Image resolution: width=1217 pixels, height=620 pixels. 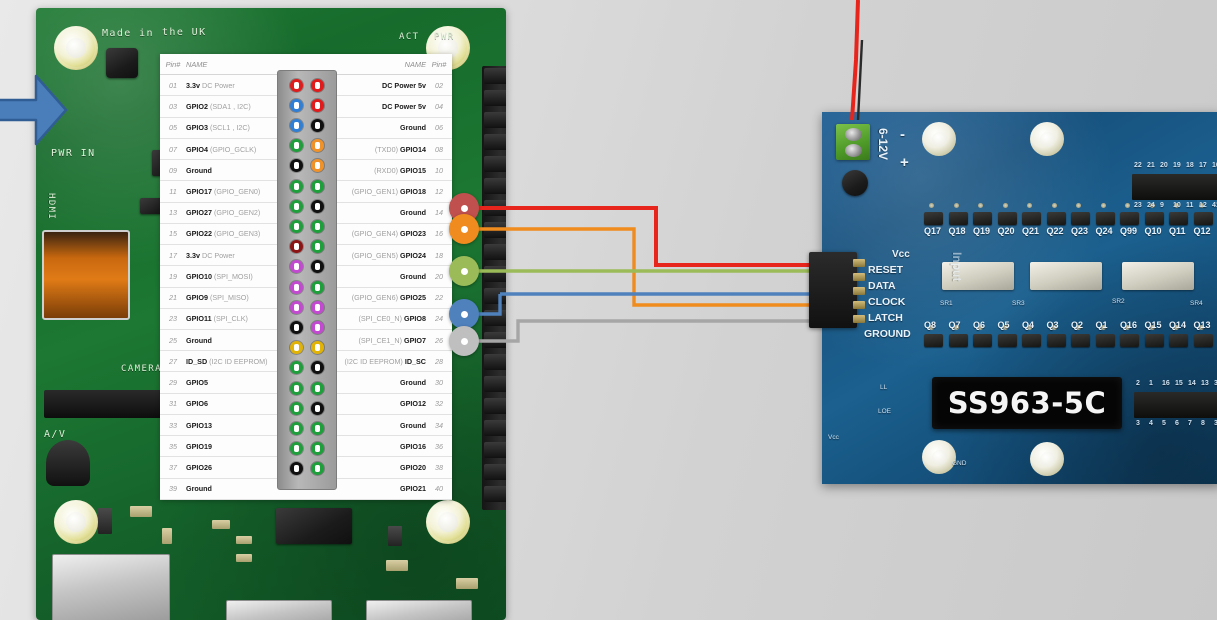 What do you see at coordinates (1018, 303) in the screenshot?
I see `silk-sr3: SR3` at bounding box center [1018, 303].